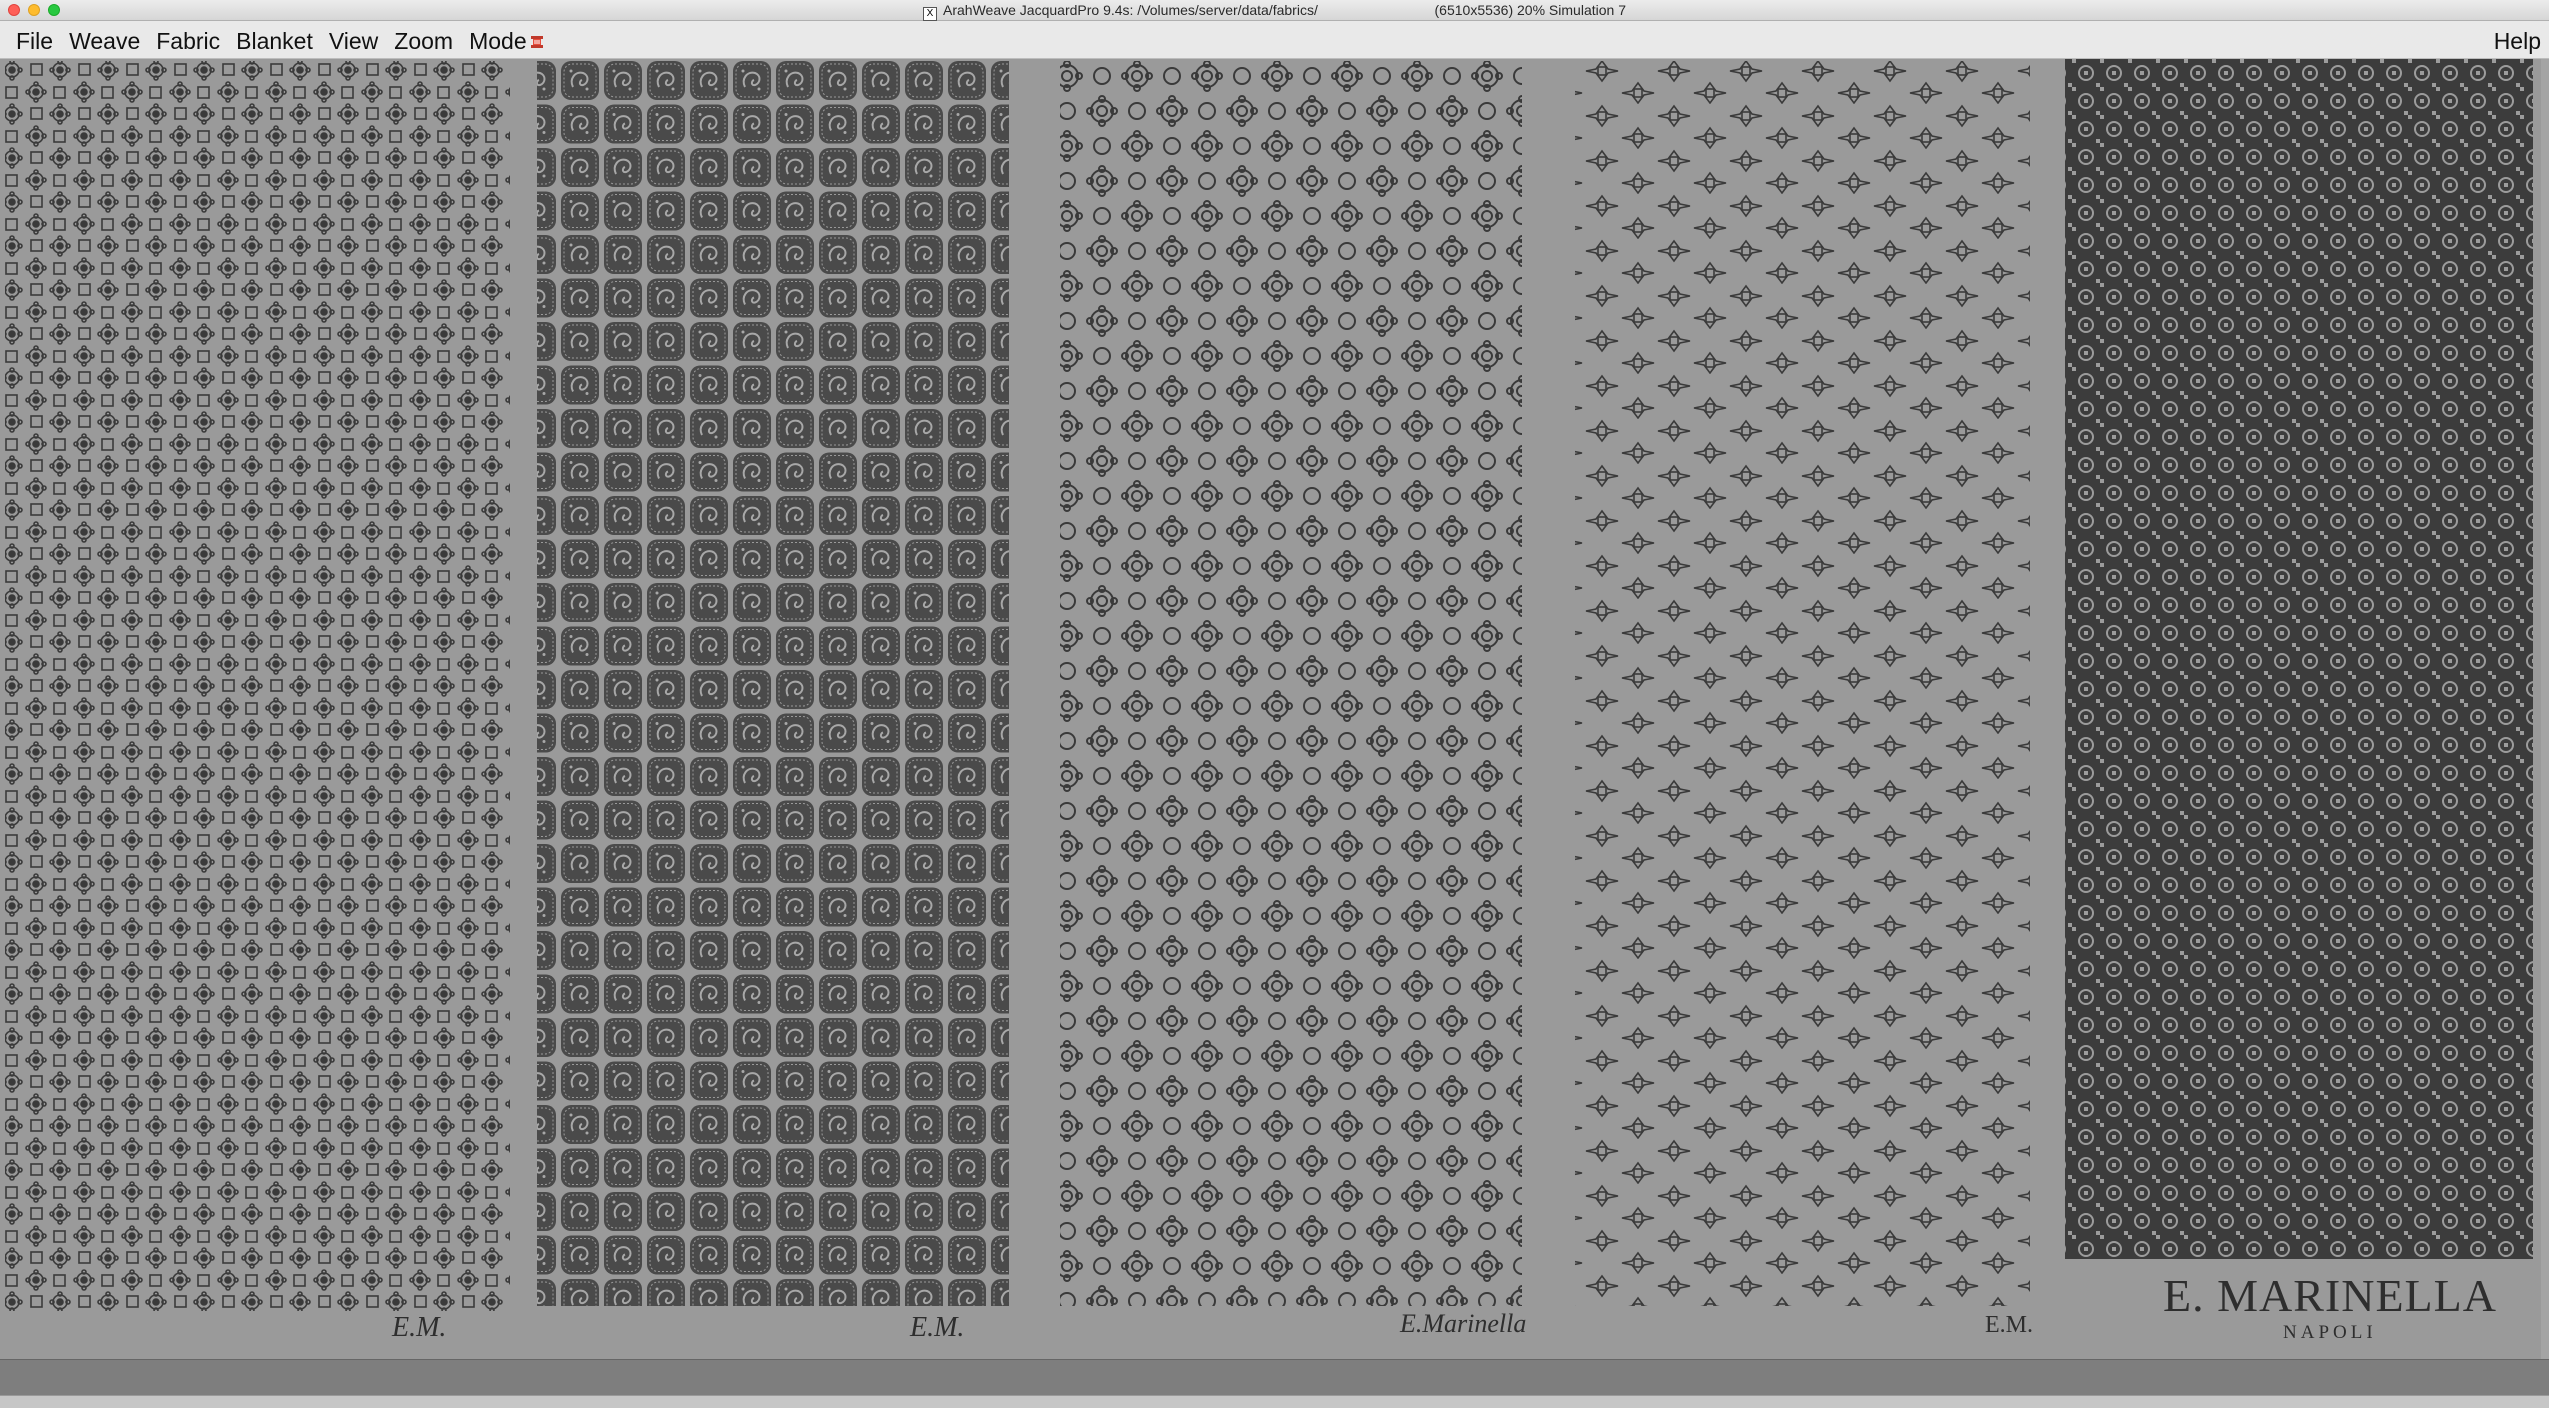 This screenshot has width=2549, height=1408. Describe the element at coordinates (2009, 1325) in the screenshot. I see `panel-label-4: E.M.` at that location.